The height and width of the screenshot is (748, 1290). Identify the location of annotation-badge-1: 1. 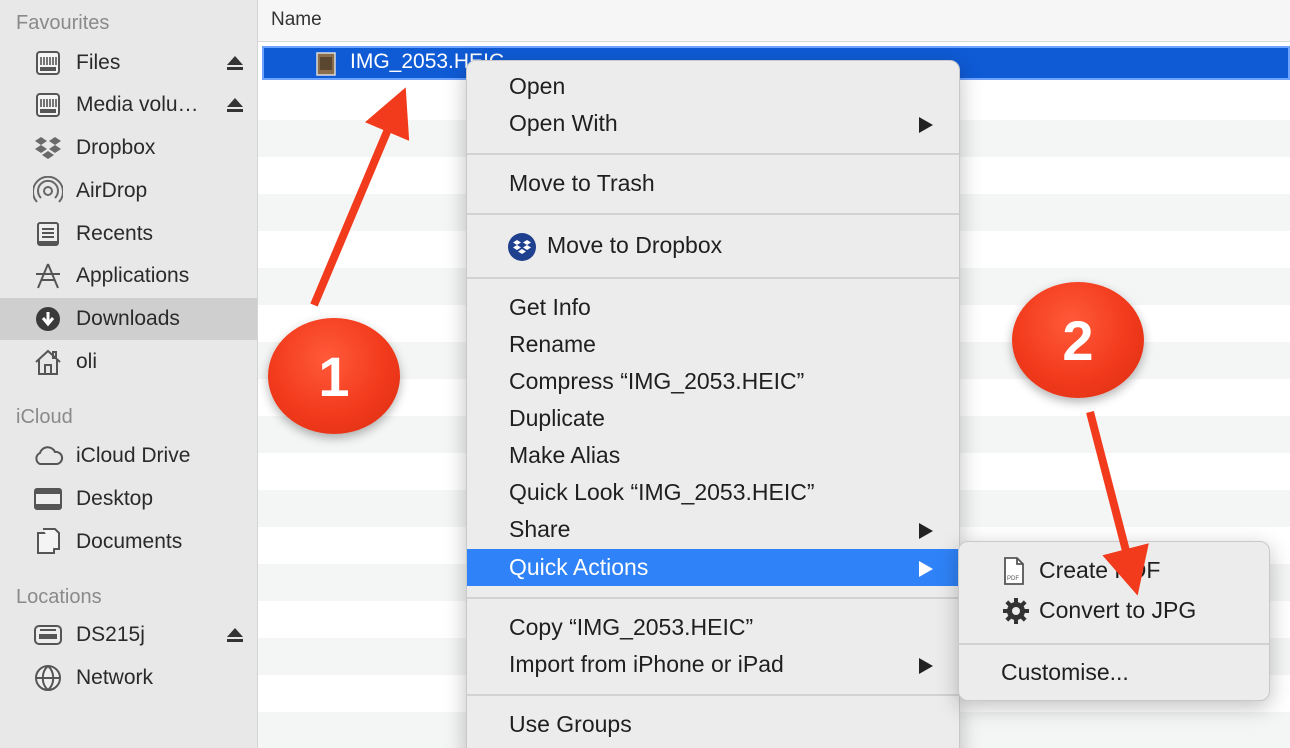
(334, 376).